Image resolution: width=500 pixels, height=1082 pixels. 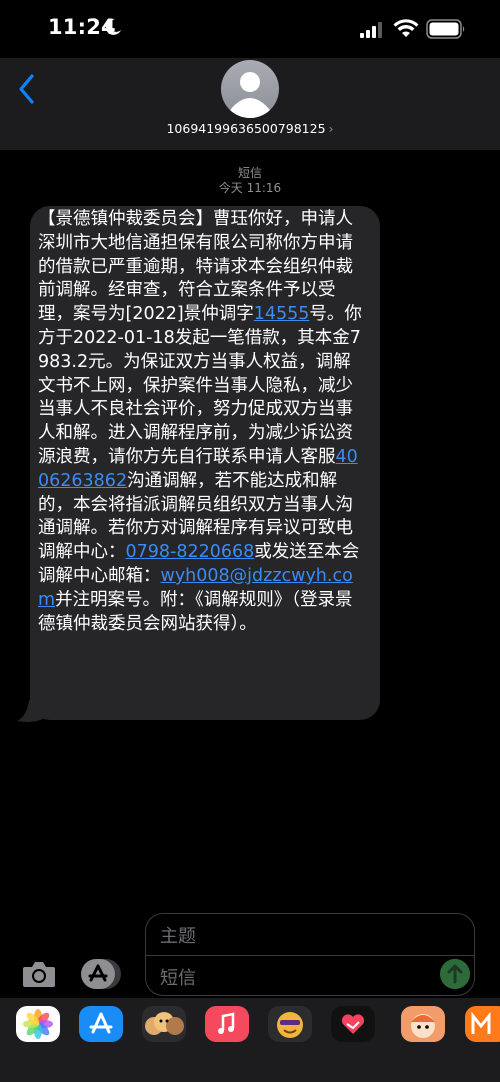 What do you see at coordinates (246, 128) in the screenshot?
I see `contact-number: 10694199636500798125` at bounding box center [246, 128].